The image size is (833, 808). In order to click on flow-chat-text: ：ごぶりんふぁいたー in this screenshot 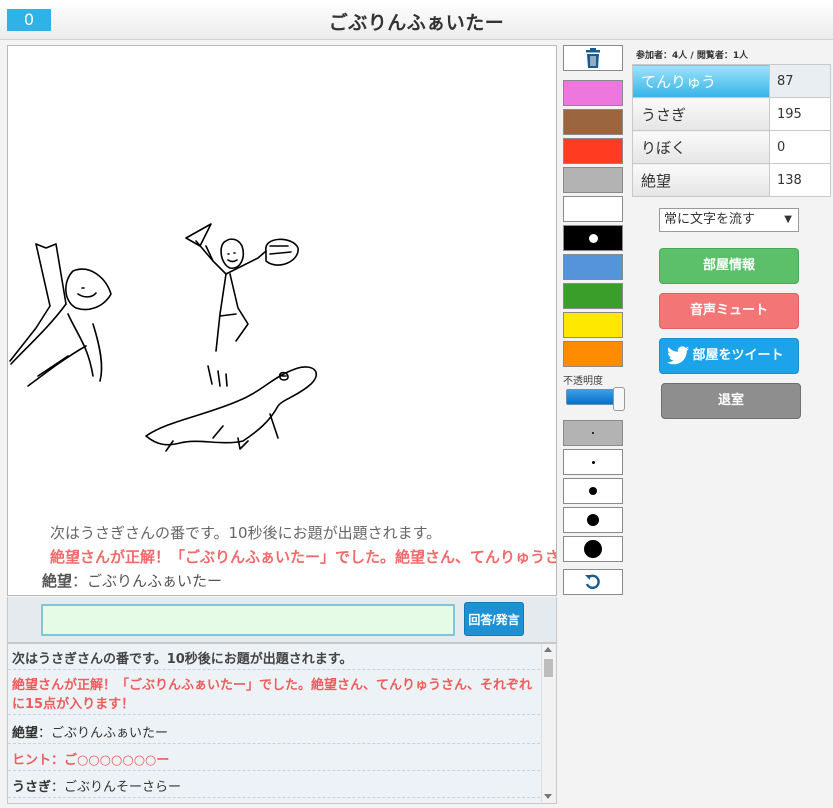, I will do `click(147, 581)`.